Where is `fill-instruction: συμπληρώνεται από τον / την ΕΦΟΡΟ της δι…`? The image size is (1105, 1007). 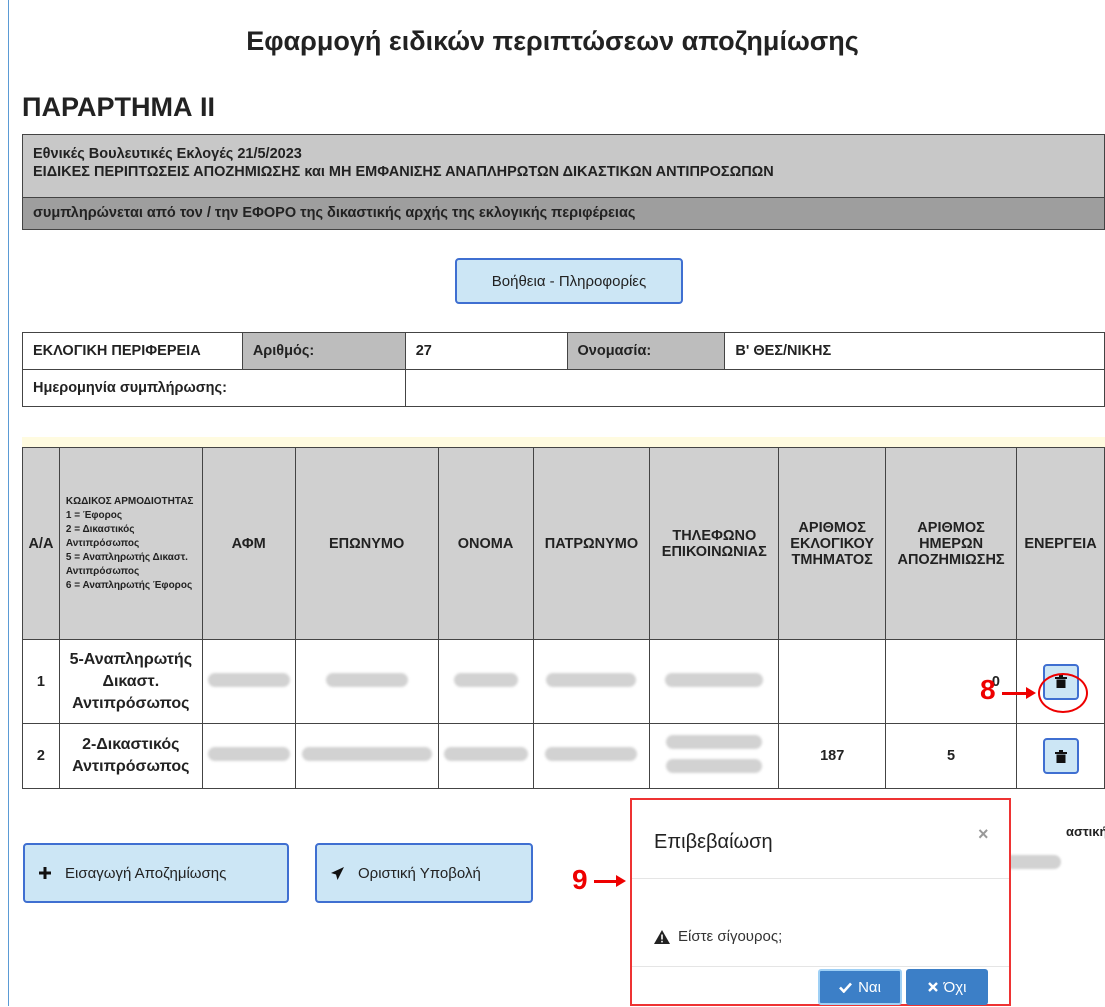
fill-instruction: συμπληρώνεται από τον / την ΕΦΟΡΟ της δι… is located at coordinates (563, 214).